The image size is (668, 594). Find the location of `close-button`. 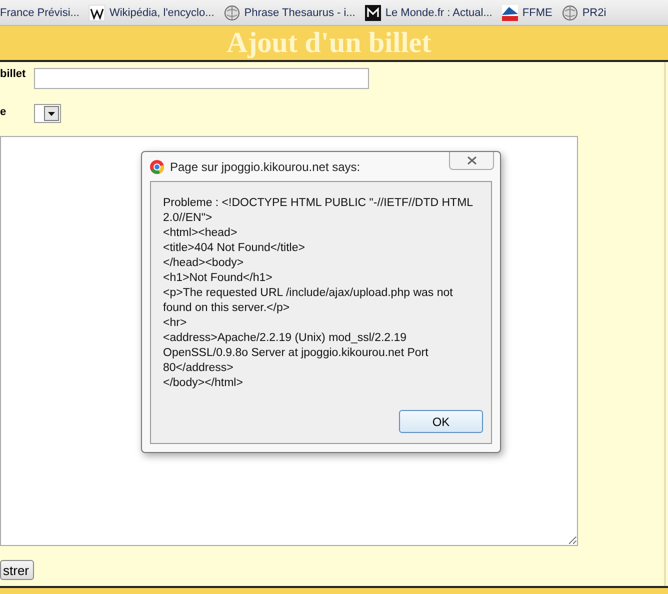

close-button is located at coordinates (471, 161).